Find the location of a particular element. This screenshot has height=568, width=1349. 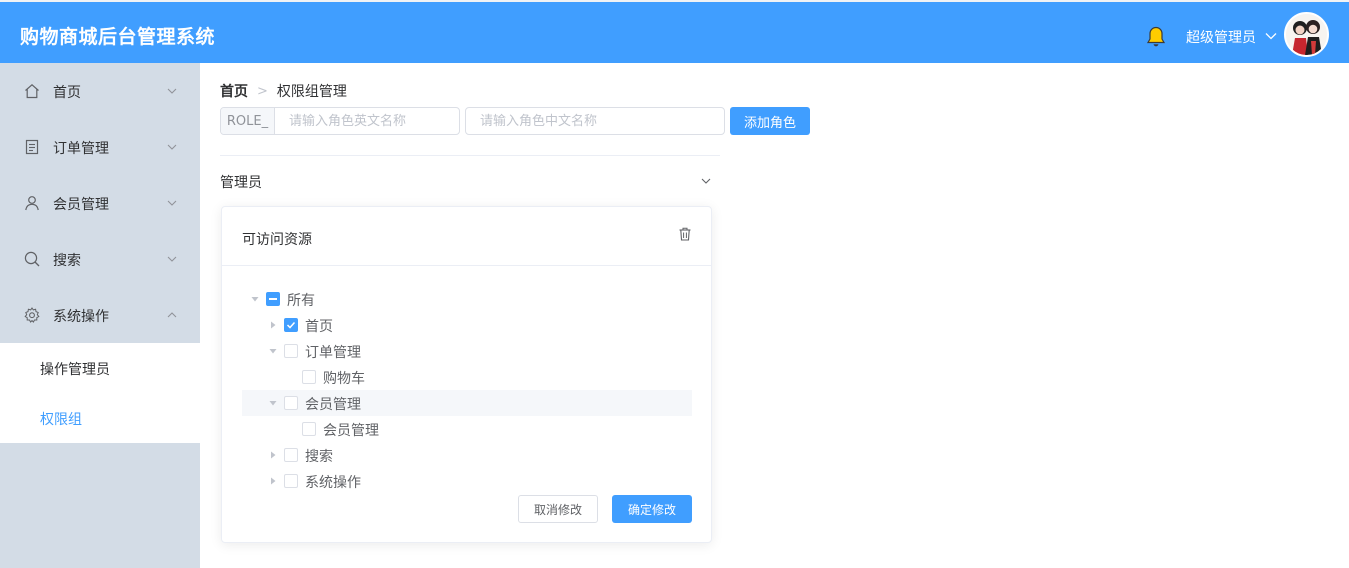

sidebar-item-home: 首页 is located at coordinates (100, 91).